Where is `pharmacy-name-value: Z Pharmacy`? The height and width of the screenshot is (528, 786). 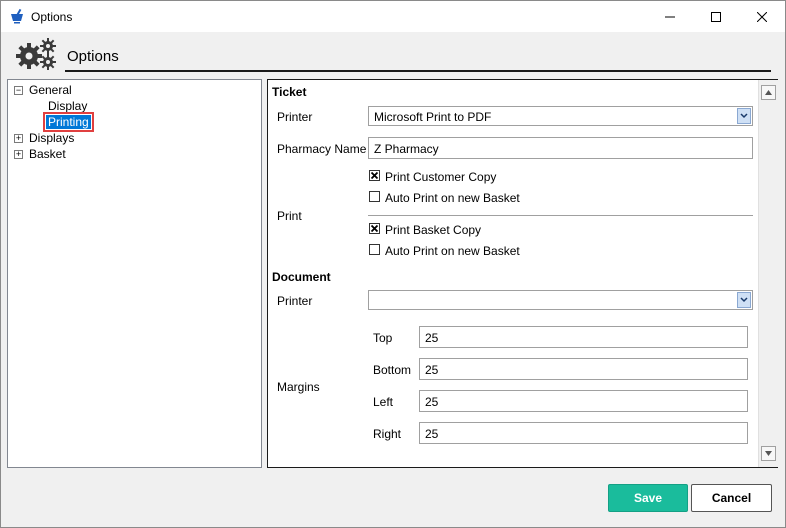
pharmacy-name-value: Z Pharmacy is located at coordinates (406, 149).